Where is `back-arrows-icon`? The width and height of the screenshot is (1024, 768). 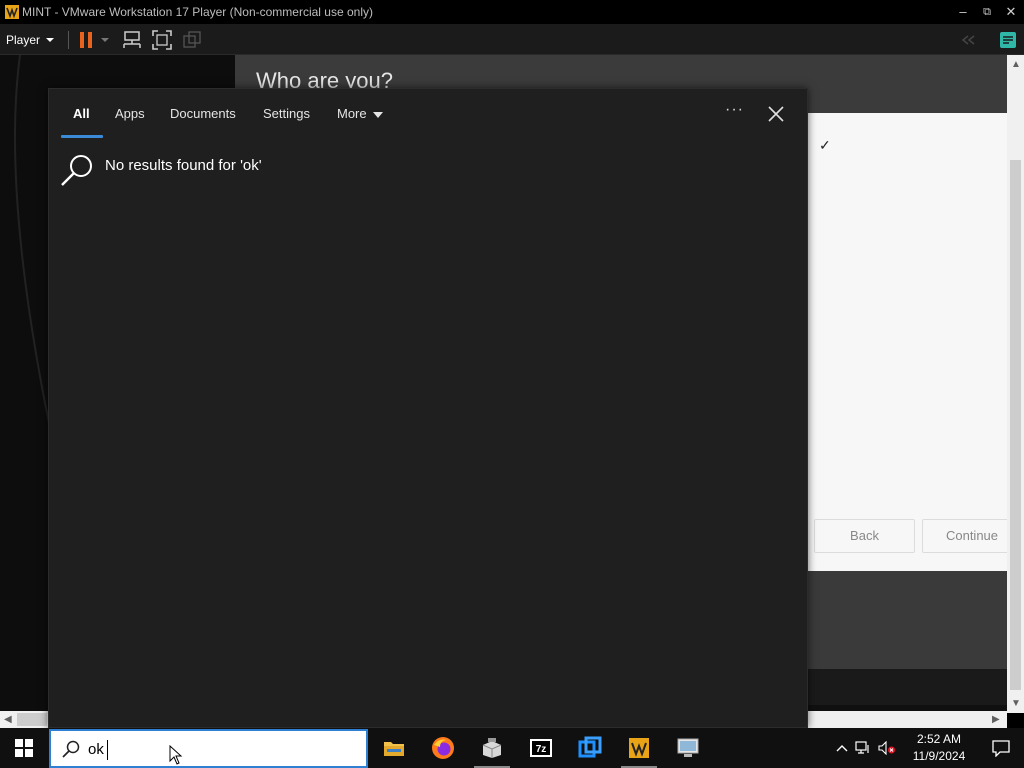
back-arrows-icon is located at coordinates (968, 40).